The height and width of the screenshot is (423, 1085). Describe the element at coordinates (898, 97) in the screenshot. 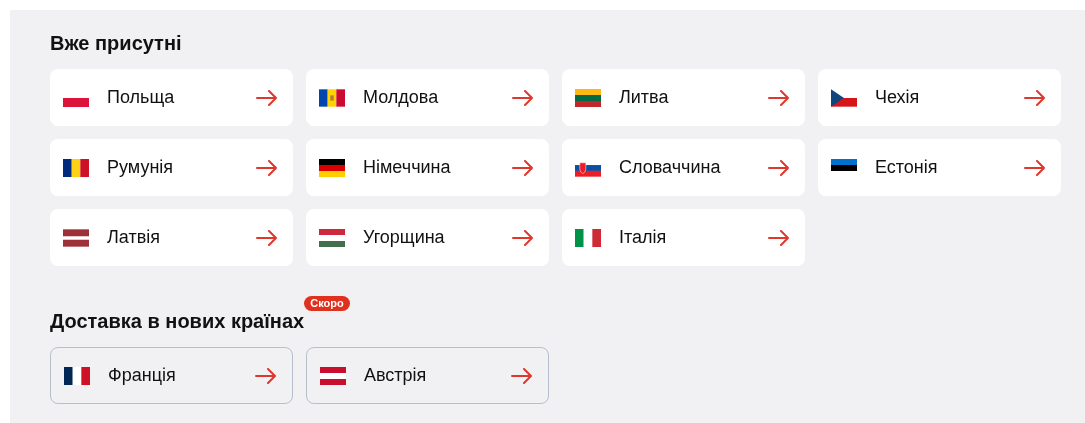

I see `country-name: Чехія` at that location.